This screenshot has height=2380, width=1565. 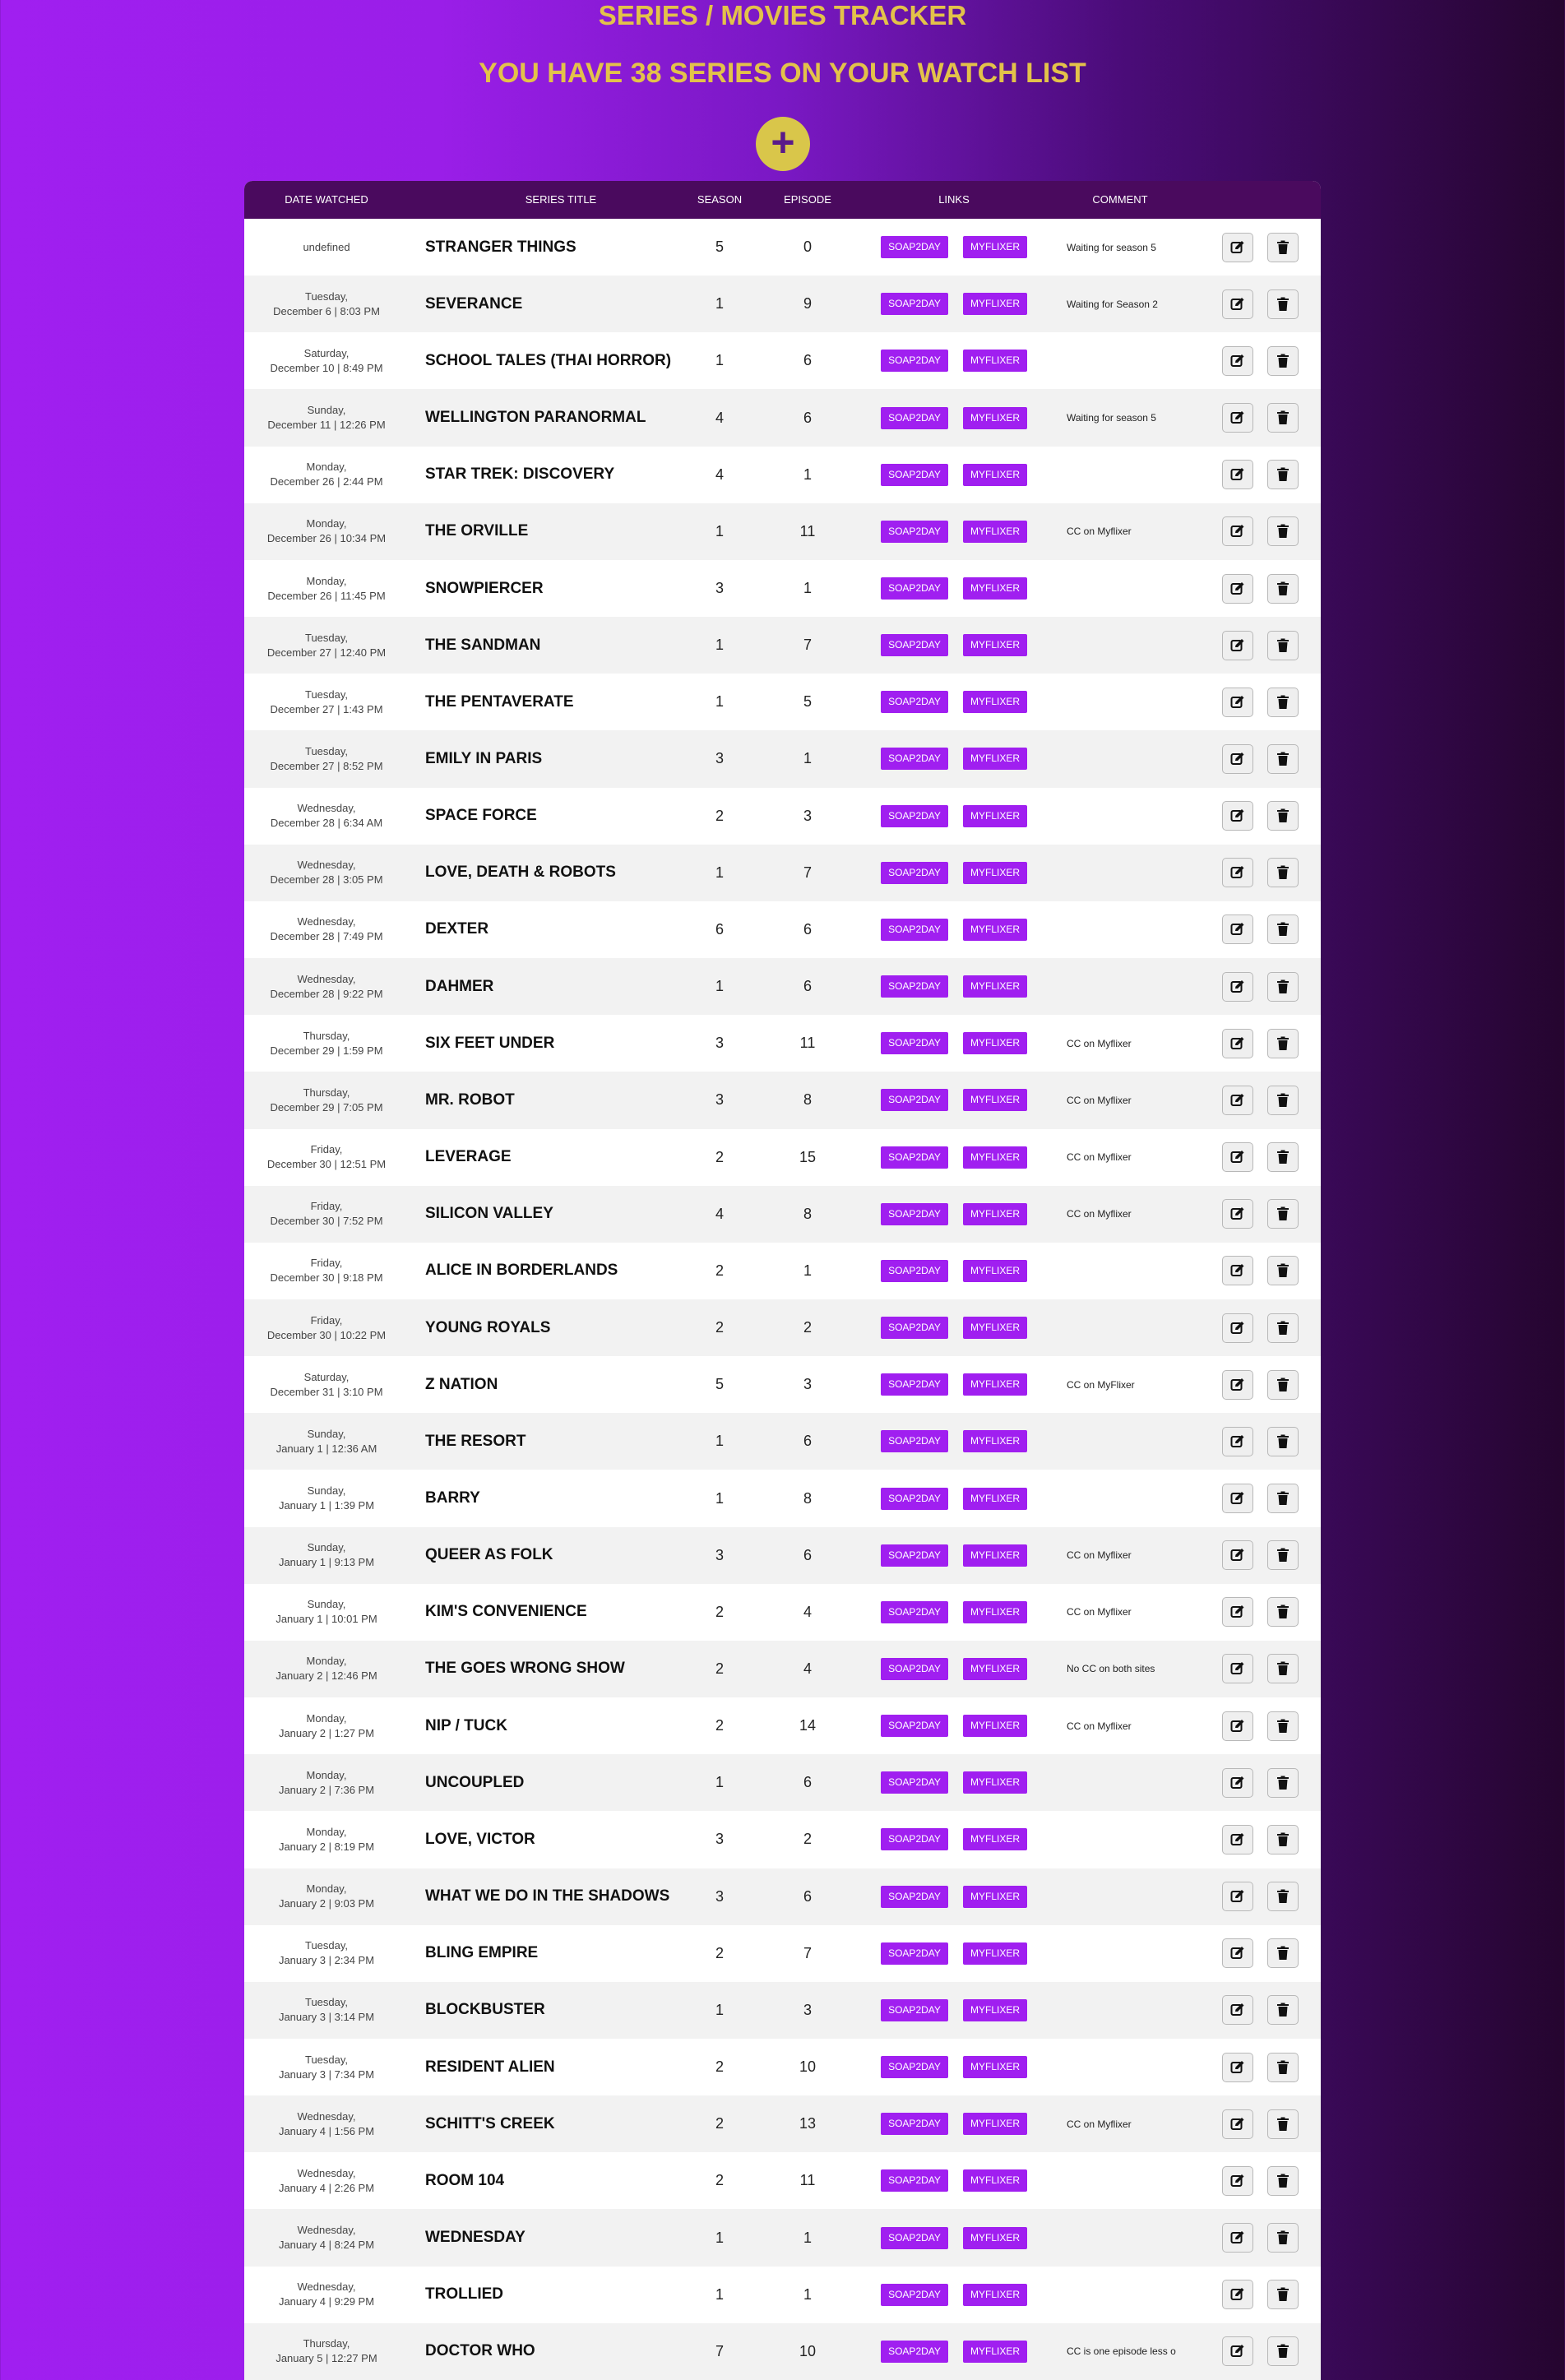 I want to click on add-series-button: +, so click(x=783, y=144).